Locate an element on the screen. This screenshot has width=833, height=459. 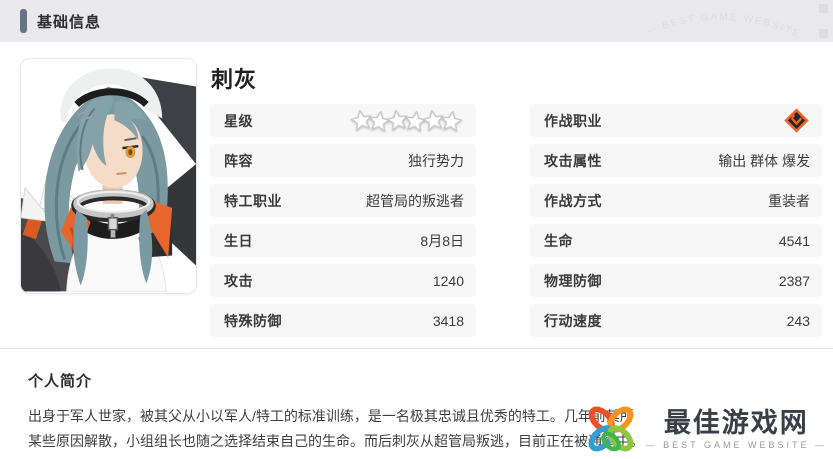
info-row-combat-class: 作战职业 is located at coordinates (676, 120).